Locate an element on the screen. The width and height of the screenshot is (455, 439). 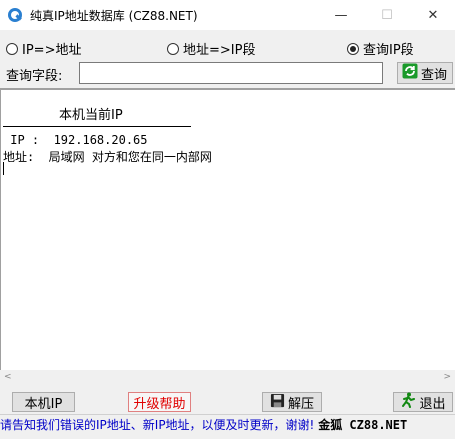
options-panel: IP=>地址 地址=>IP段 查询IP段 查询字段: 查询 is located at coordinates (227, 59).